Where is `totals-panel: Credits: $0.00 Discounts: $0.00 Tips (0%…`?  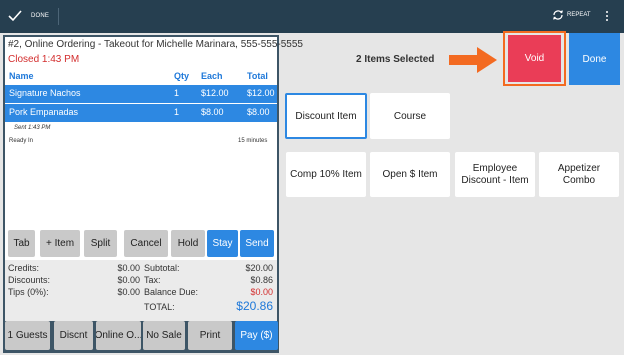 totals-panel: Credits: $0.00 Discounts: $0.00 Tips (0%… is located at coordinates (141, 290).